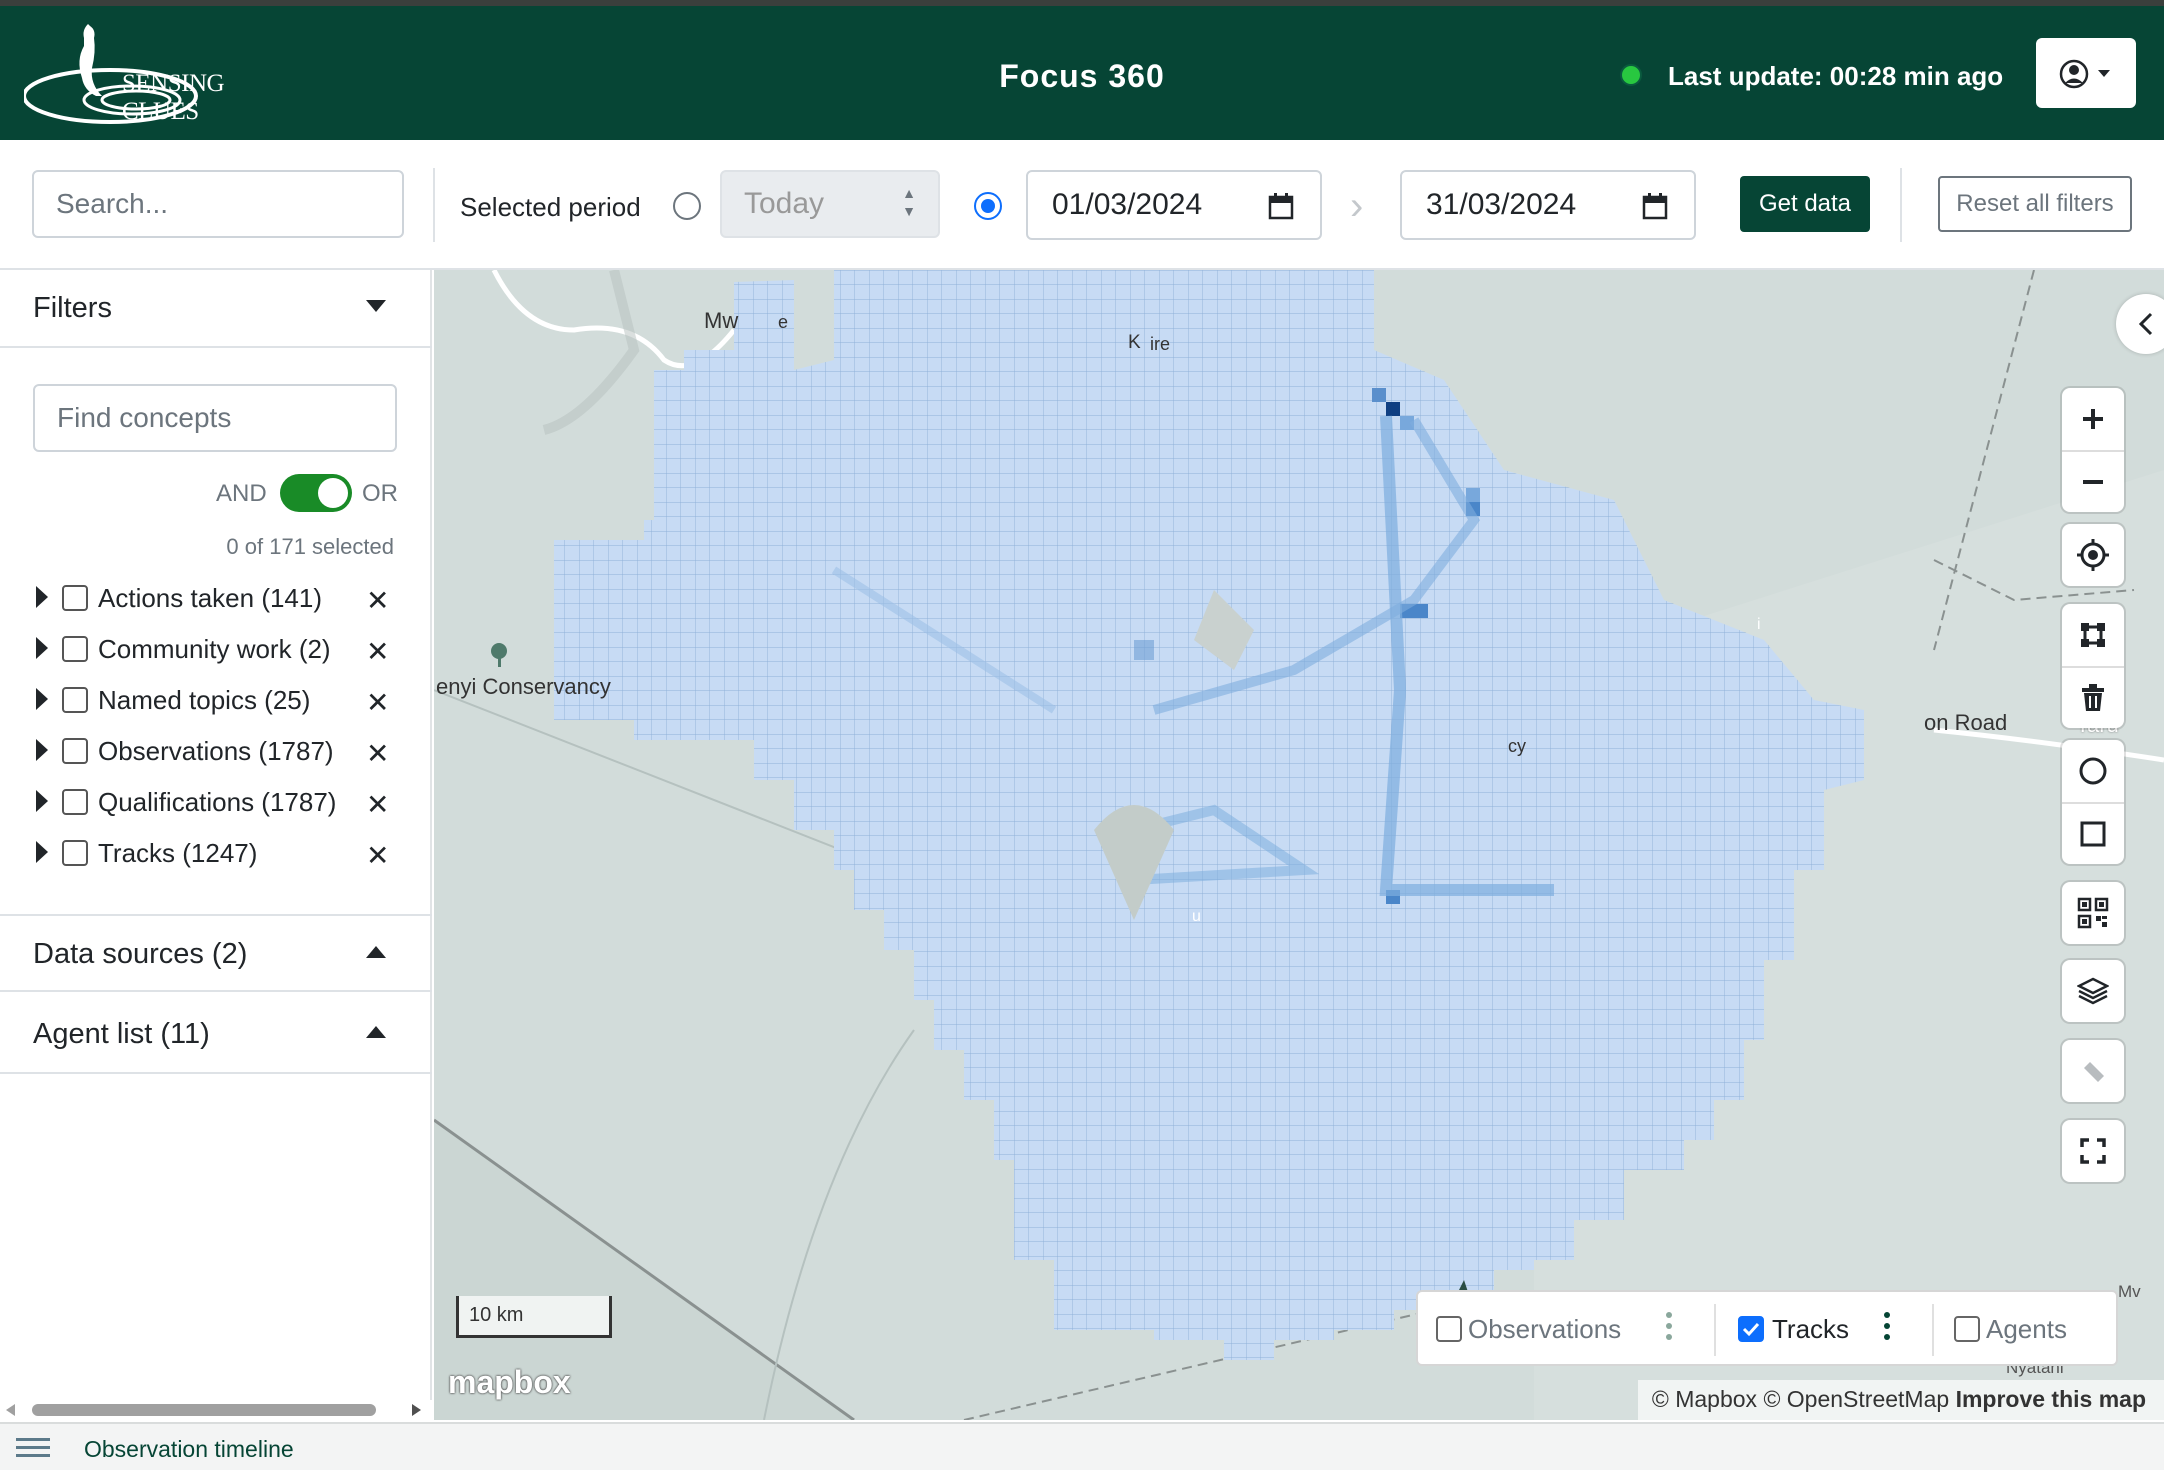  I want to click on tracks-options-icon, so click(1887, 1328).